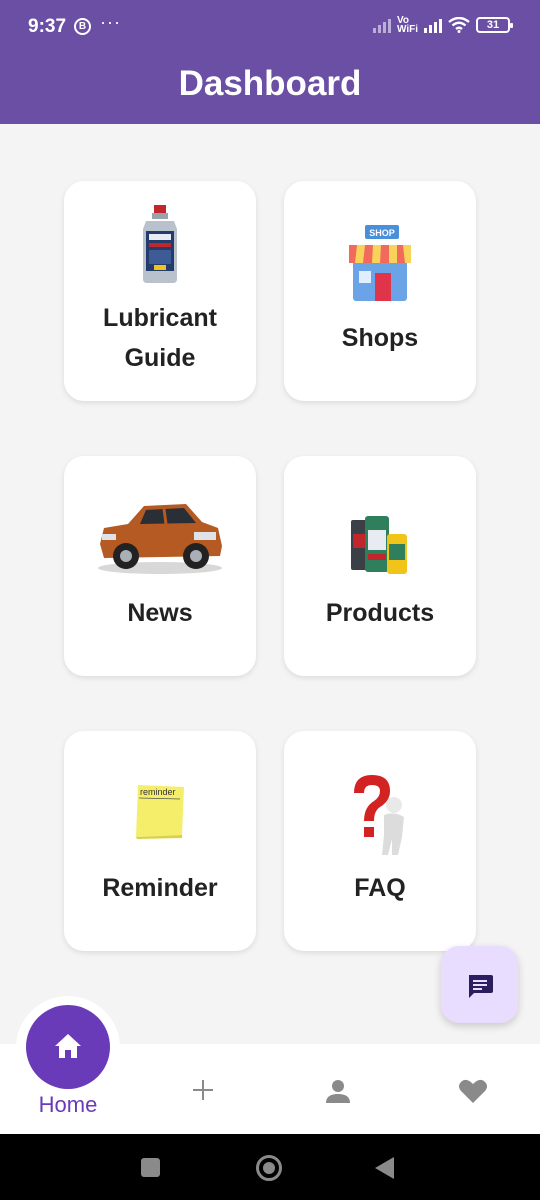  Describe the element at coordinates (379, 815) in the screenshot. I see `question-icon` at that location.